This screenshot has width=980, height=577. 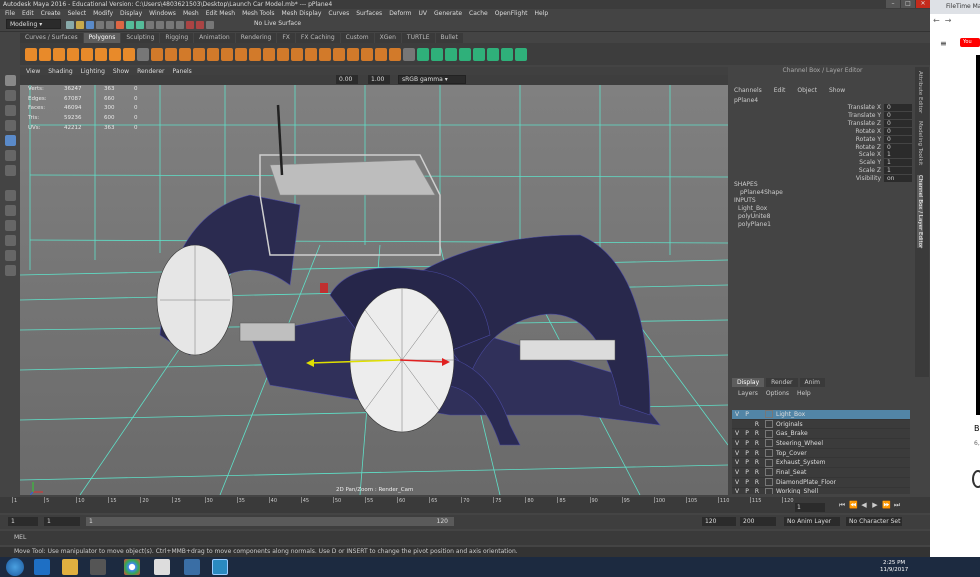 I want to click on minimize-button: –, so click(x=893, y=4).